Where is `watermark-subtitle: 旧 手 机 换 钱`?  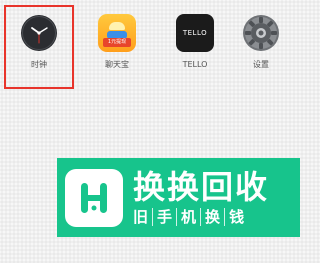
watermark-subtitle: 旧 手 机 换 钱 is located at coordinates (201, 217).